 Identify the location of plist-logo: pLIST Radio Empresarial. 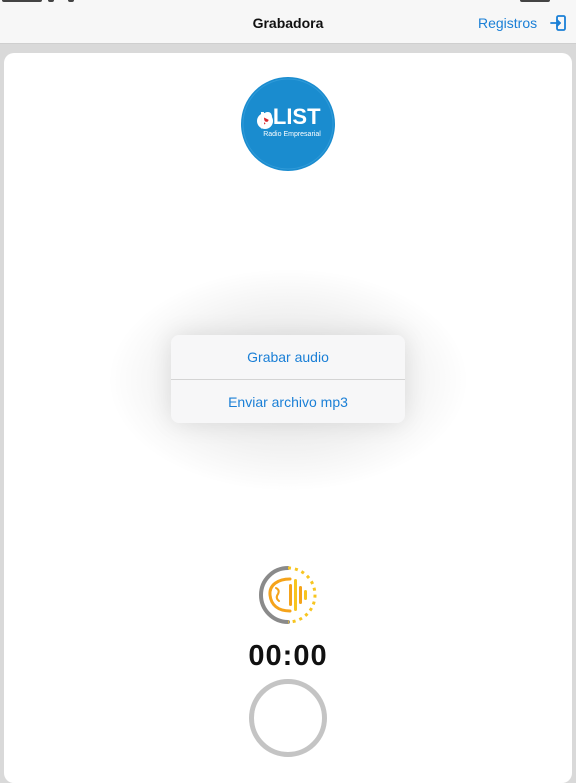
(288, 124).